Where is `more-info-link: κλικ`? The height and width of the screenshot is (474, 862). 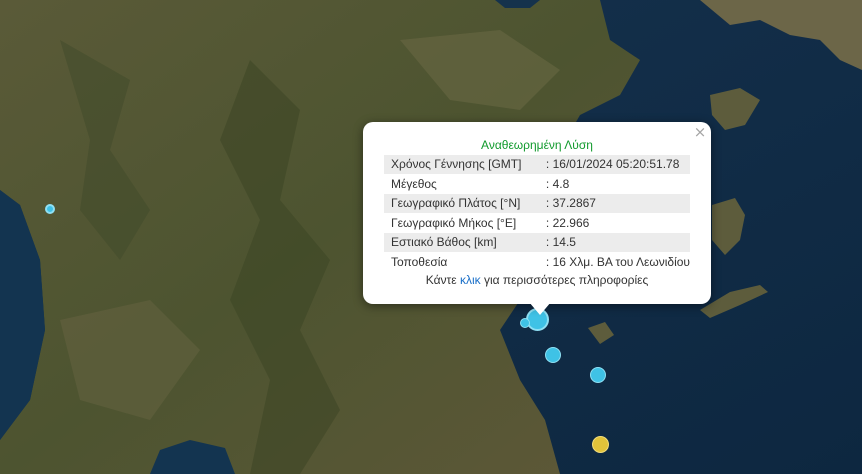
more-info-link: κλικ is located at coordinates (470, 280).